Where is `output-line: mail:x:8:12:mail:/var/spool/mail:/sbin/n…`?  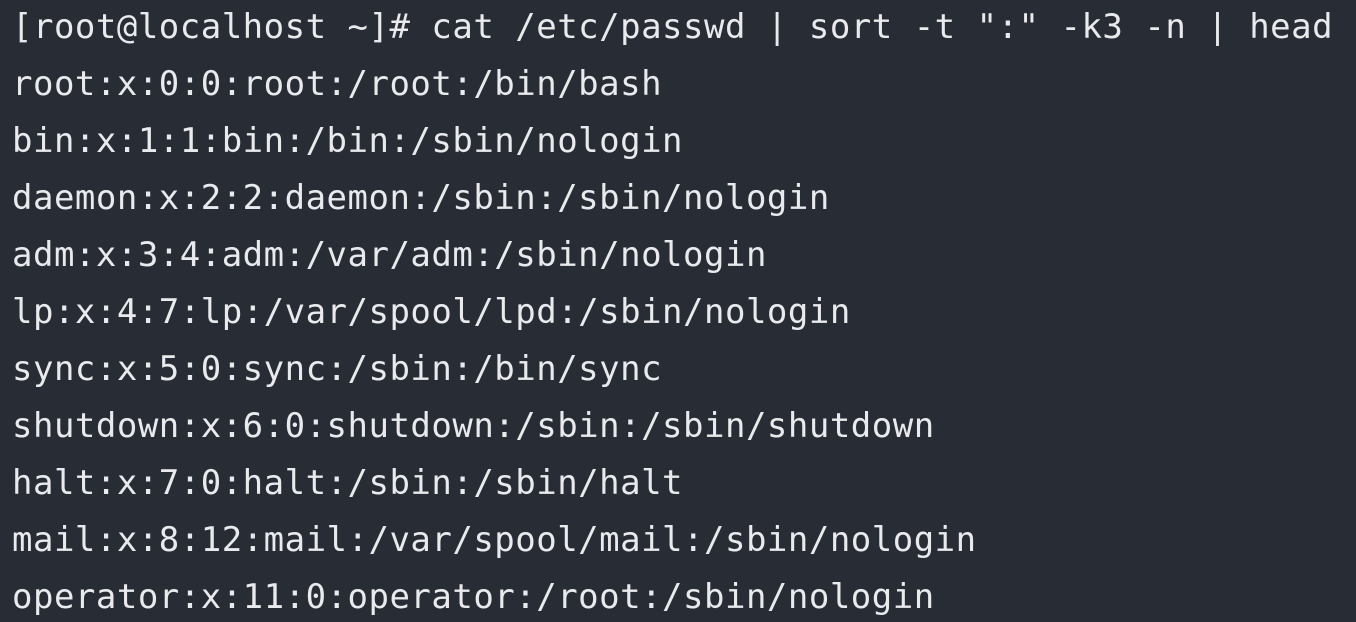 output-line: mail:x:8:12:mail:/var/spool/mail:/sbin/n… is located at coordinates (494, 540).